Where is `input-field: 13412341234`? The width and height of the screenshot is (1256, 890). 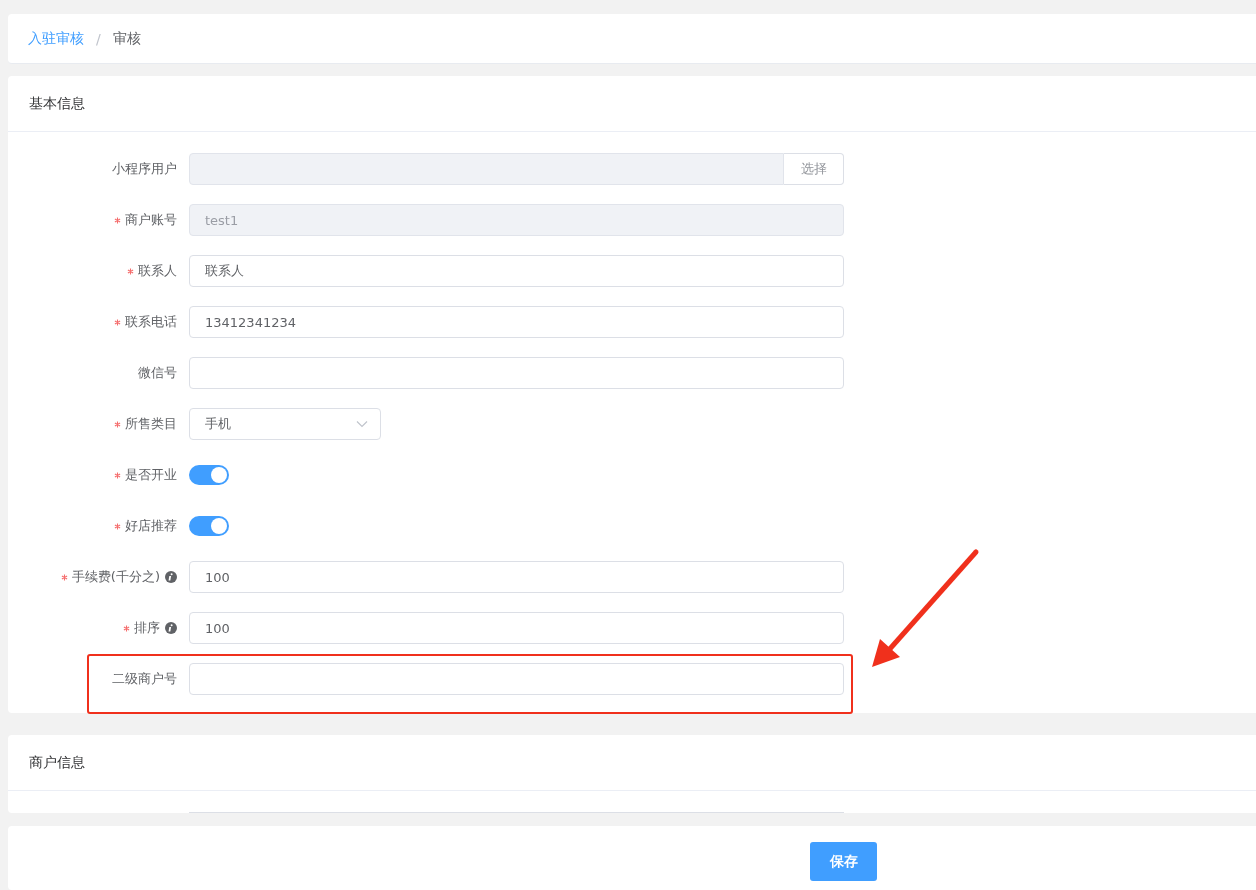 input-field: 13412341234 is located at coordinates (516, 322).